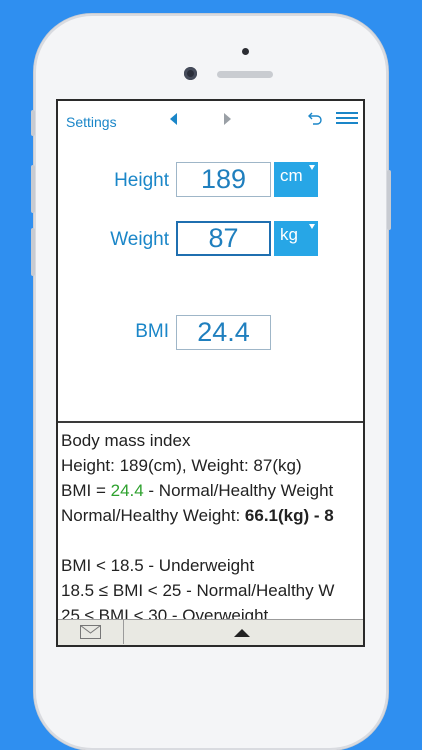 This screenshot has width=422, height=750. Describe the element at coordinates (127, 490) in the screenshot. I see `bmi-value-highlight: 24.4` at that location.